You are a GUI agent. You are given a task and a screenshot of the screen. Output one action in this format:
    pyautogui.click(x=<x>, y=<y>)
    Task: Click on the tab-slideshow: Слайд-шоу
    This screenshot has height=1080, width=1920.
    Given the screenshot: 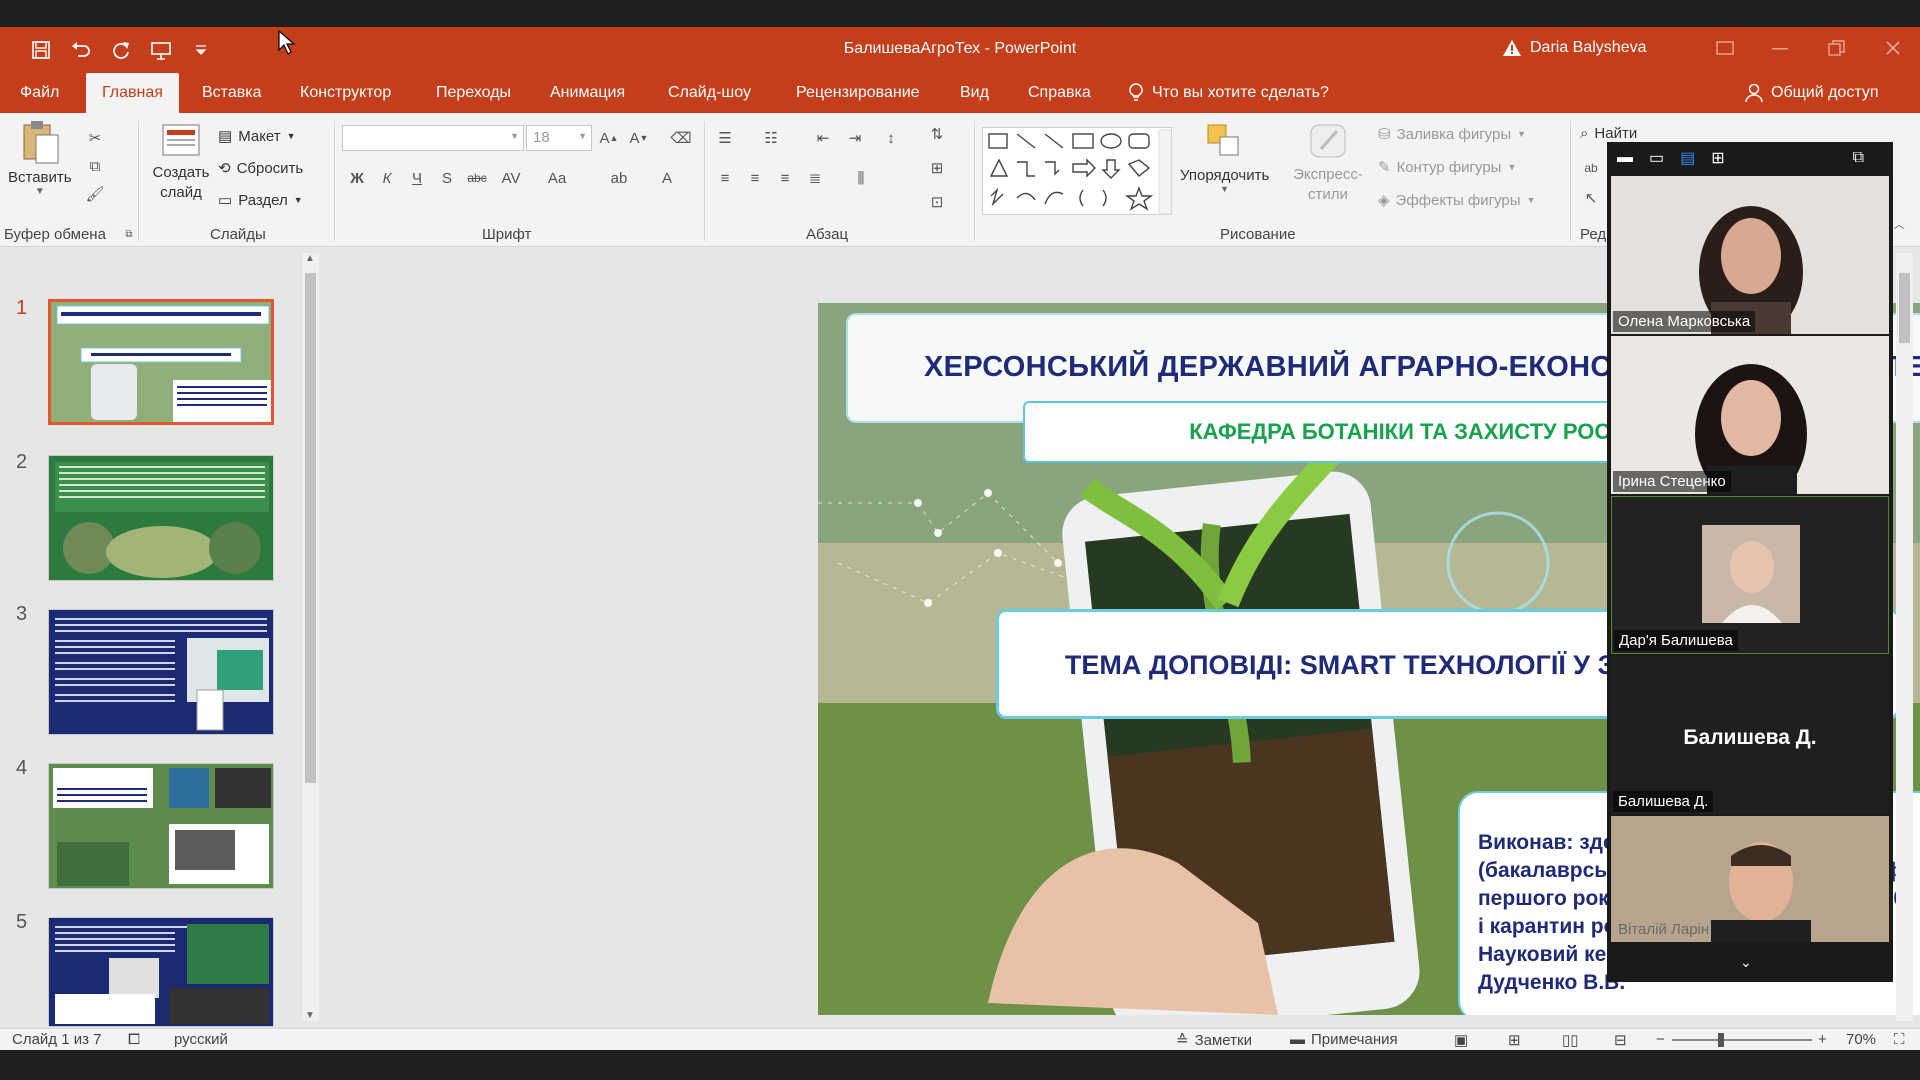 What is the action you would take?
    pyautogui.click(x=709, y=93)
    